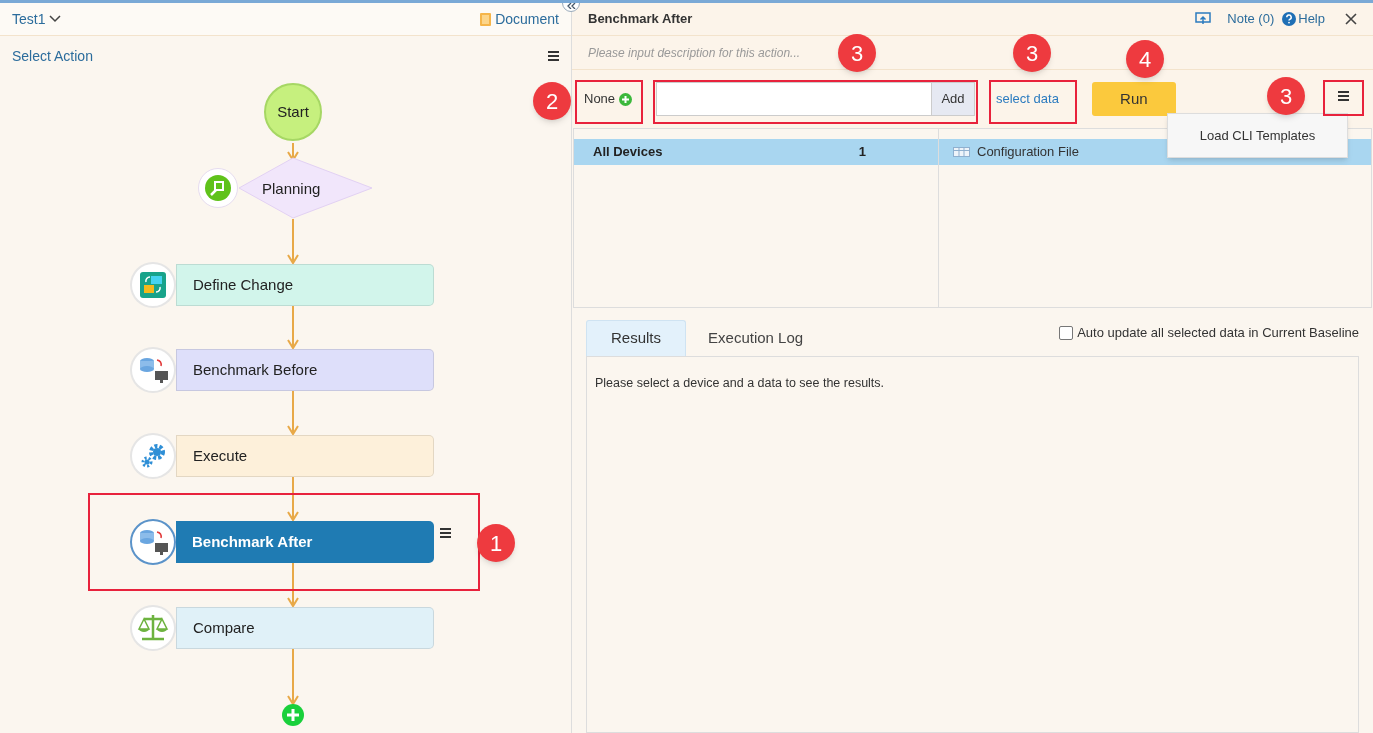 The width and height of the screenshot is (1373, 733). What do you see at coordinates (445, 533) in the screenshot?
I see `node-menu-icon` at bounding box center [445, 533].